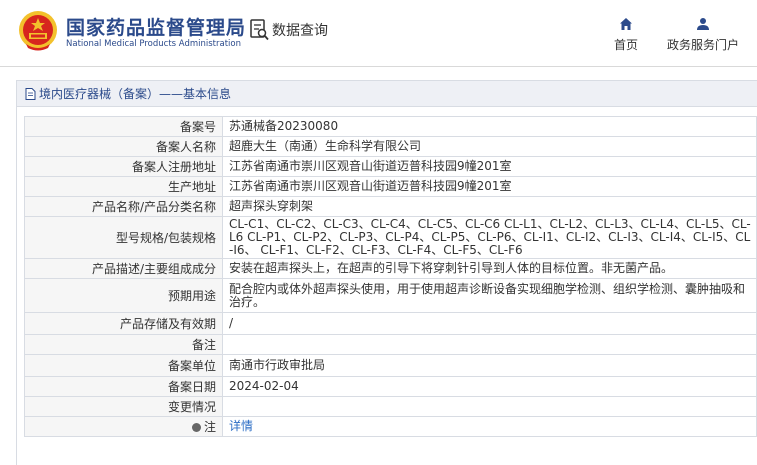 The image size is (757, 465). What do you see at coordinates (123, 426) in the screenshot?
I see `row-label-note: 注` at bounding box center [123, 426].